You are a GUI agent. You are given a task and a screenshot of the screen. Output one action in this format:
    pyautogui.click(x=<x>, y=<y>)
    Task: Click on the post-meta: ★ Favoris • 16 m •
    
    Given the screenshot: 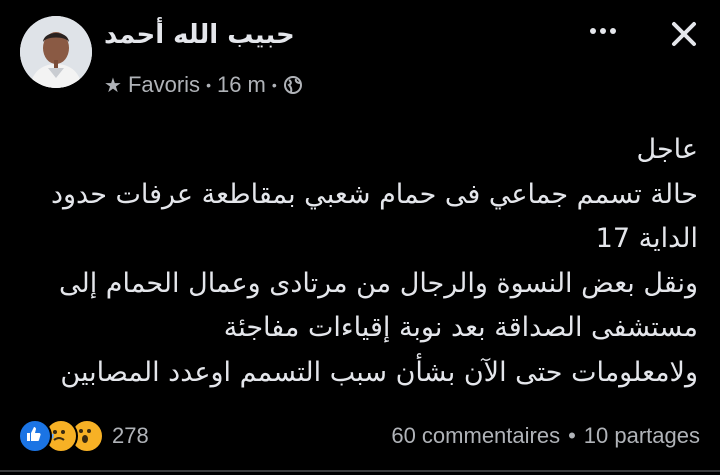 What is the action you would take?
    pyautogui.click(x=203, y=85)
    